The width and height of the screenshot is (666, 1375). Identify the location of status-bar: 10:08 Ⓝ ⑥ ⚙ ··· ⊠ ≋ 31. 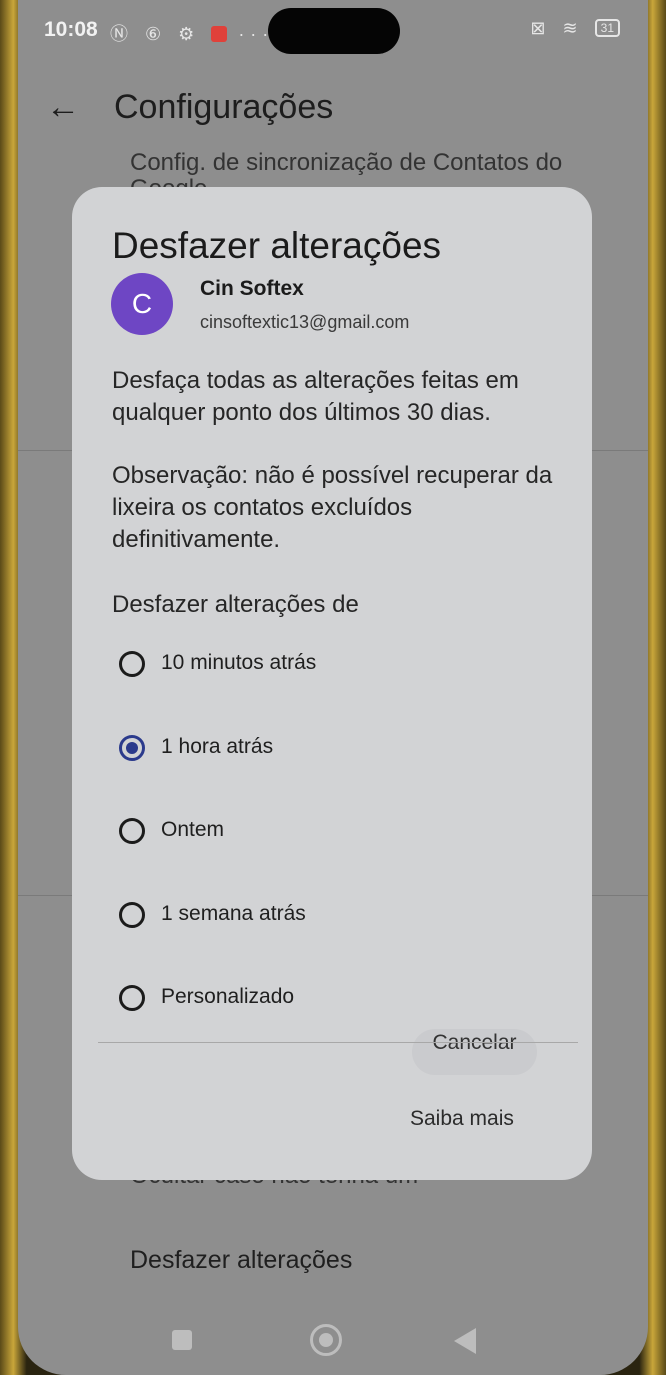
(333, 32).